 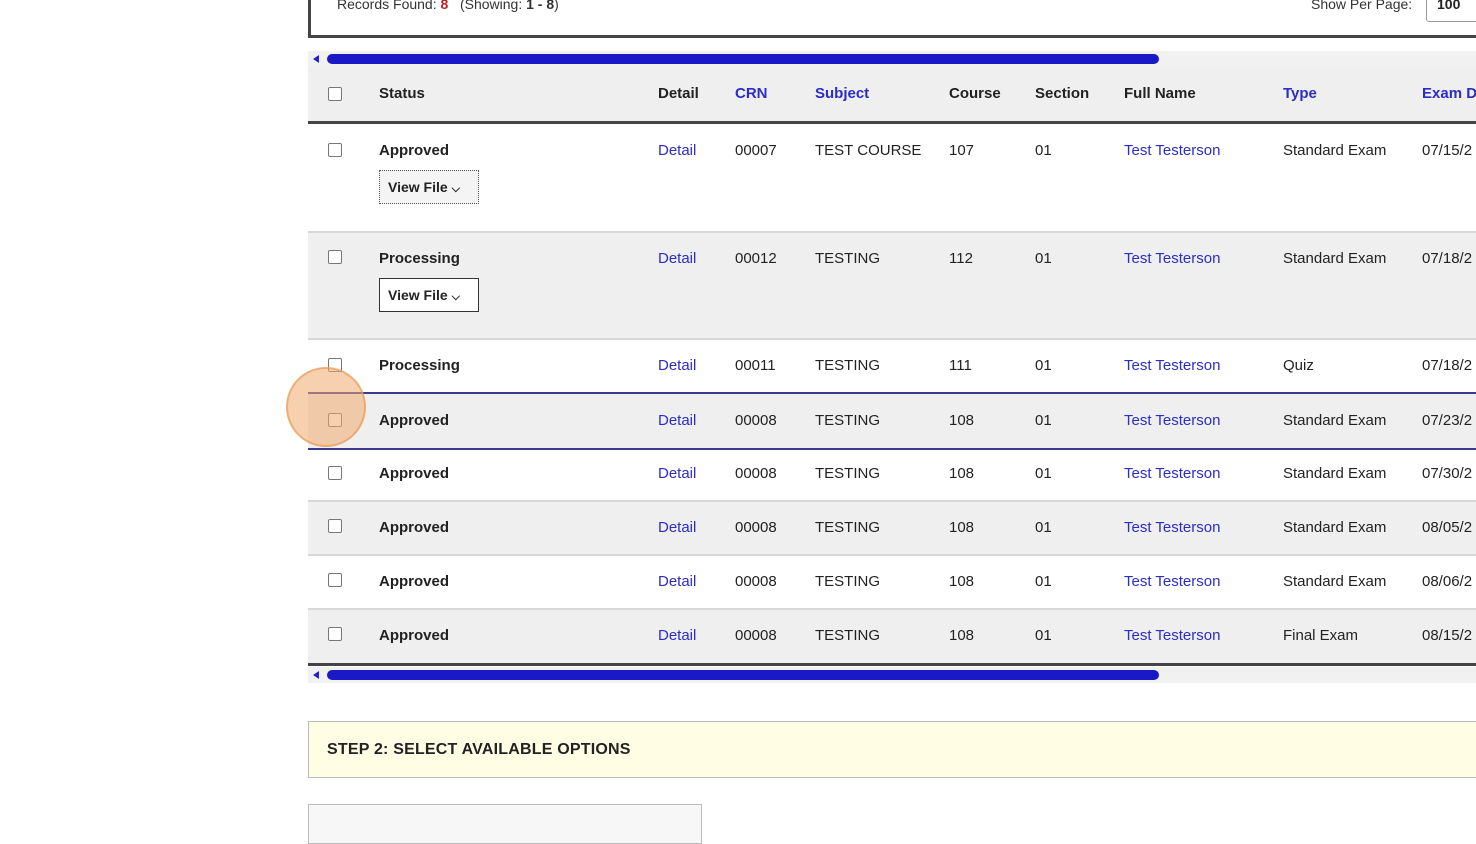 What do you see at coordinates (387, 6) in the screenshot?
I see `records-found-label: Records Found:` at bounding box center [387, 6].